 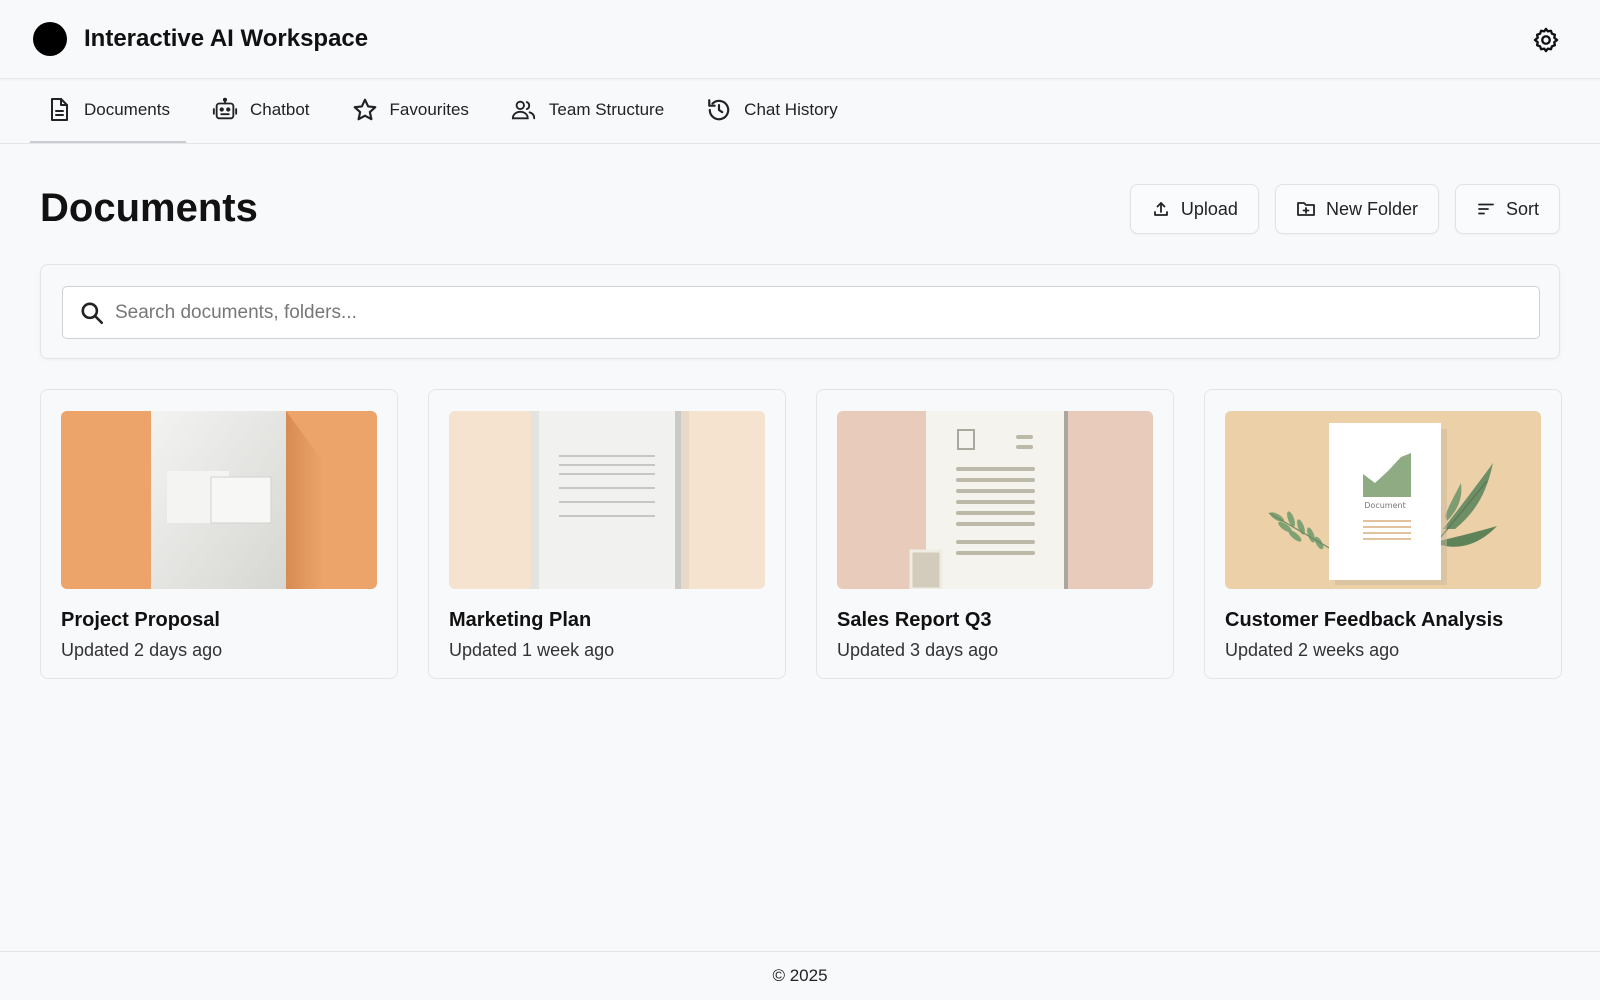 What do you see at coordinates (606, 109) in the screenshot?
I see `tab-label: Team Structure` at bounding box center [606, 109].